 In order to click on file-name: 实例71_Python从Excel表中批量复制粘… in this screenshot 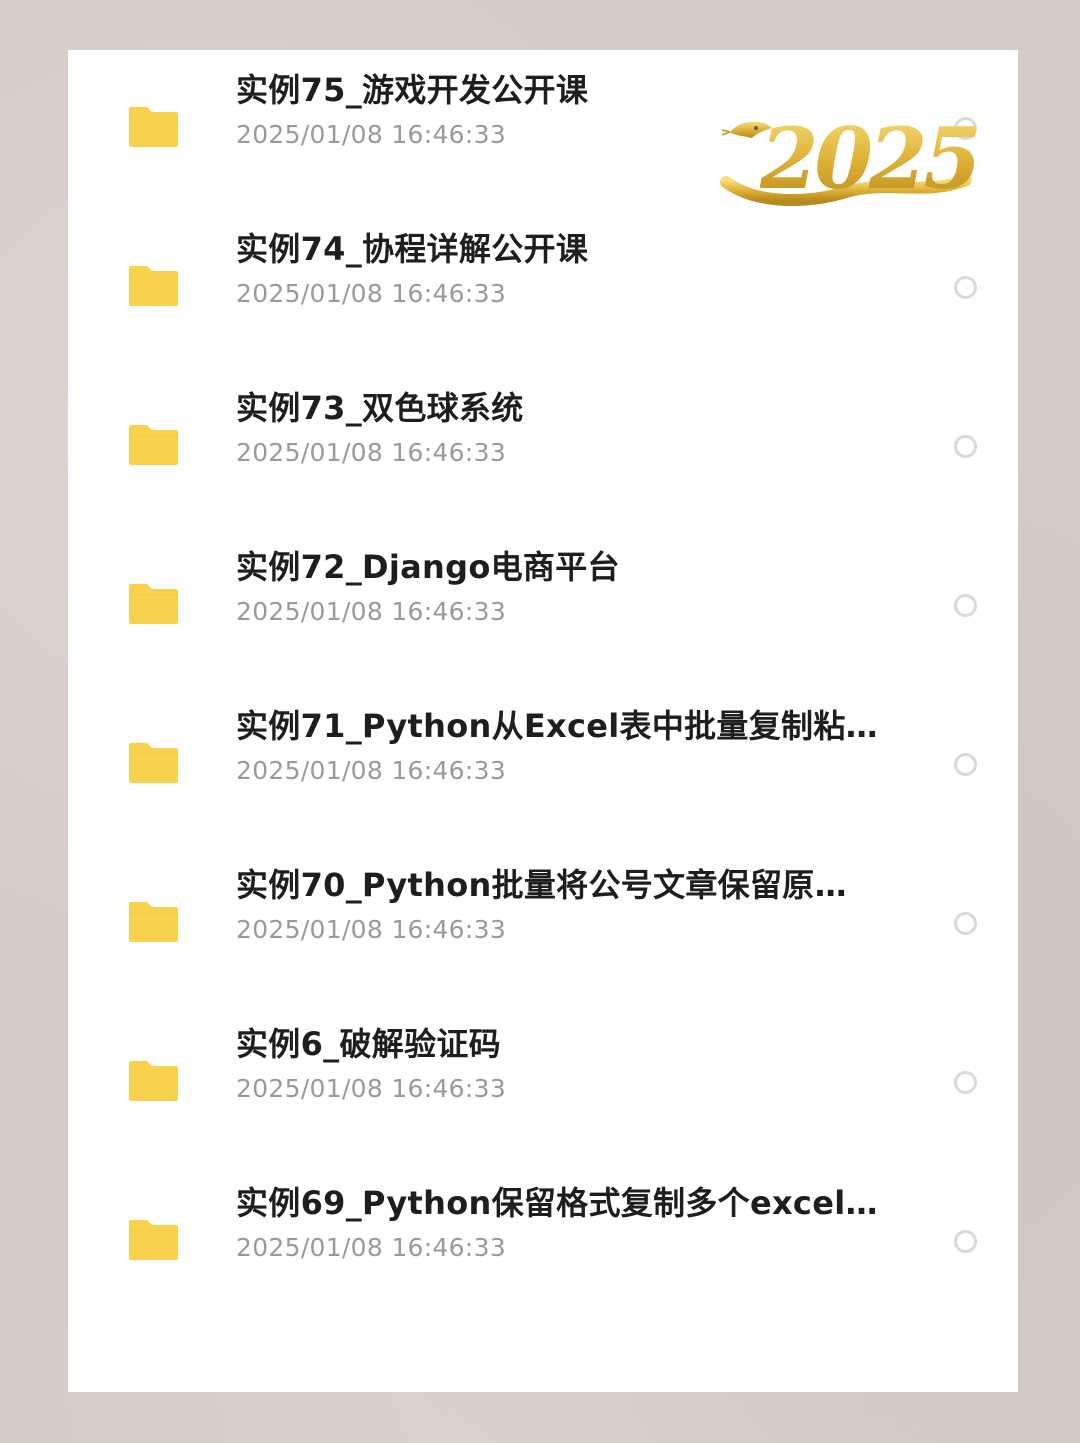, I will do `click(557, 726)`.